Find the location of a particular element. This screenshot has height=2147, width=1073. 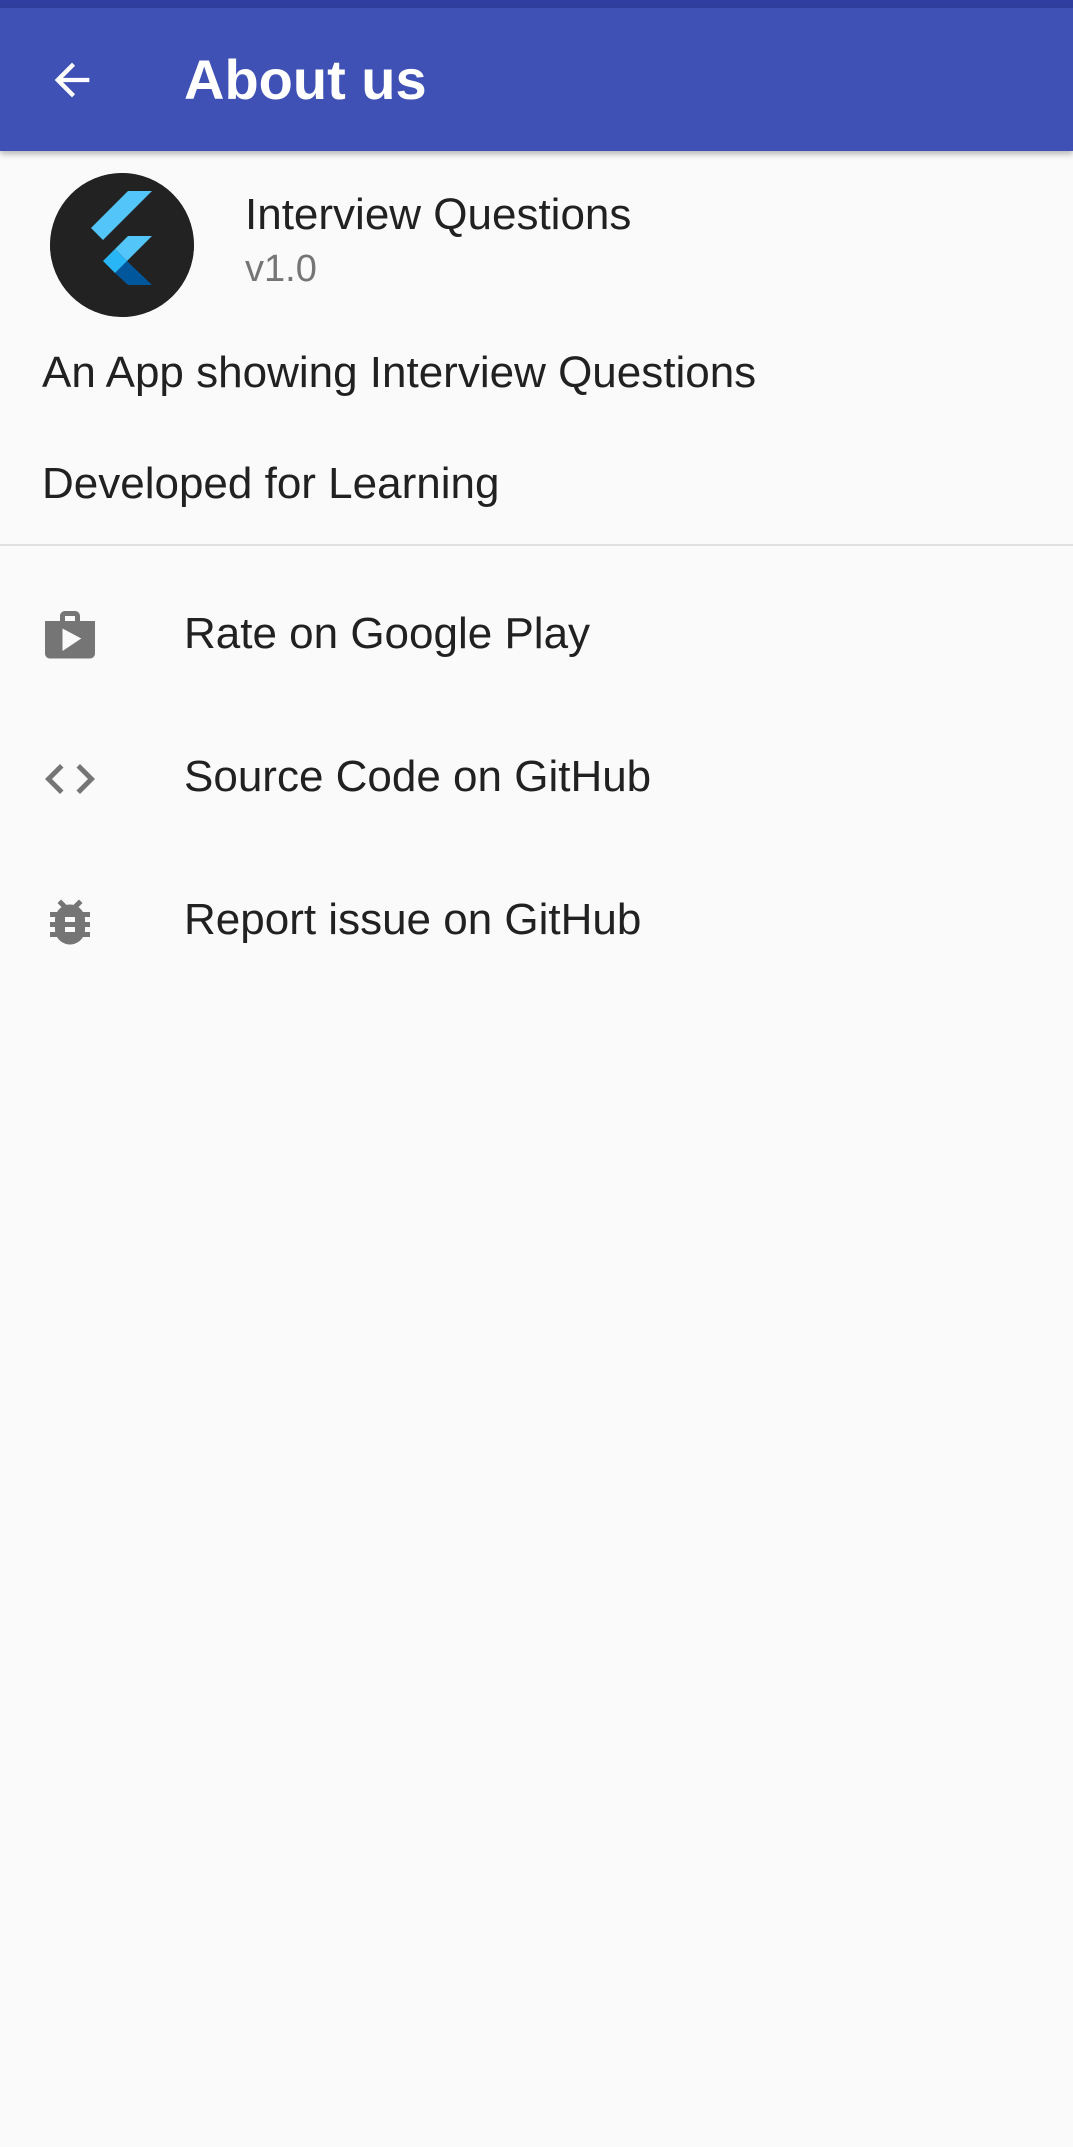

rate-on-google-play-item: Rate on Google Play is located at coordinates (536, 635).